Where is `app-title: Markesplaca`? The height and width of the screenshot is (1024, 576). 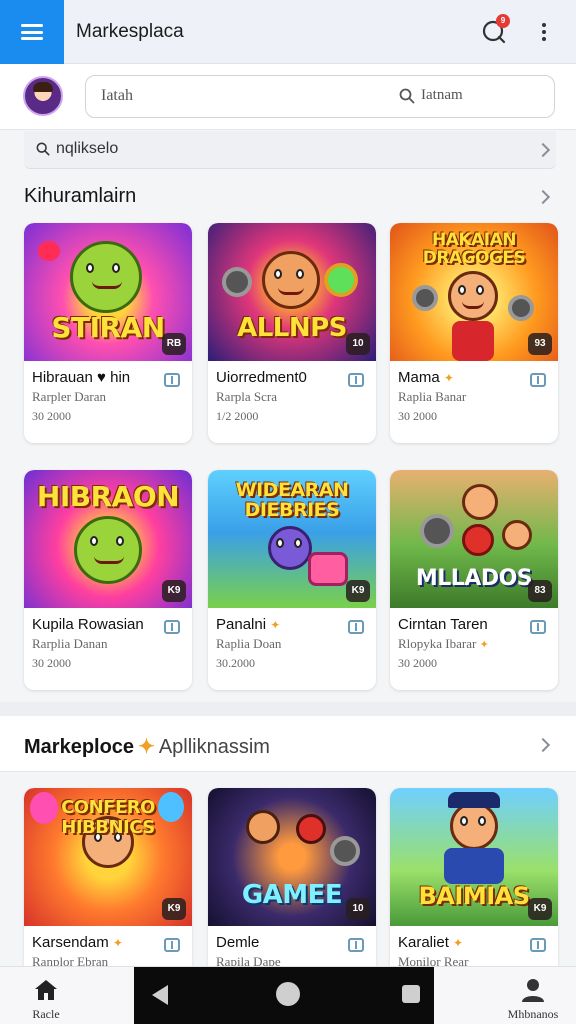 app-title: Markesplaca is located at coordinates (130, 31).